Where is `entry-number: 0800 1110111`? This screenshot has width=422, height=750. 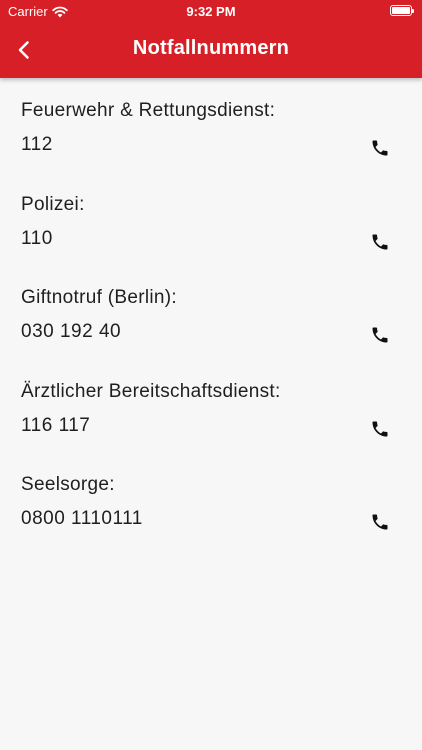 entry-number: 0800 1110111 is located at coordinates (82, 518).